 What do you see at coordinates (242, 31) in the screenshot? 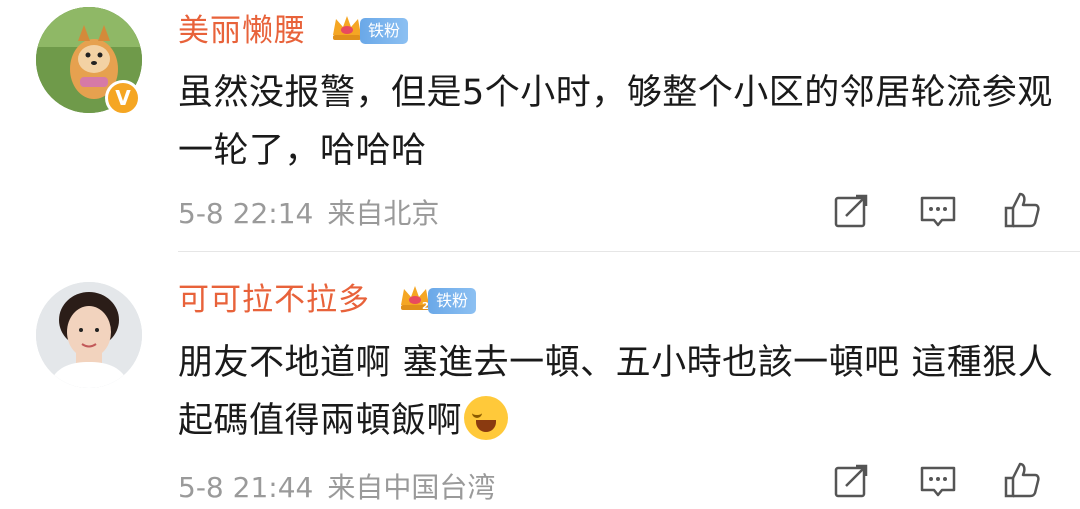
I see `username: 美丽懒腰` at bounding box center [242, 31].